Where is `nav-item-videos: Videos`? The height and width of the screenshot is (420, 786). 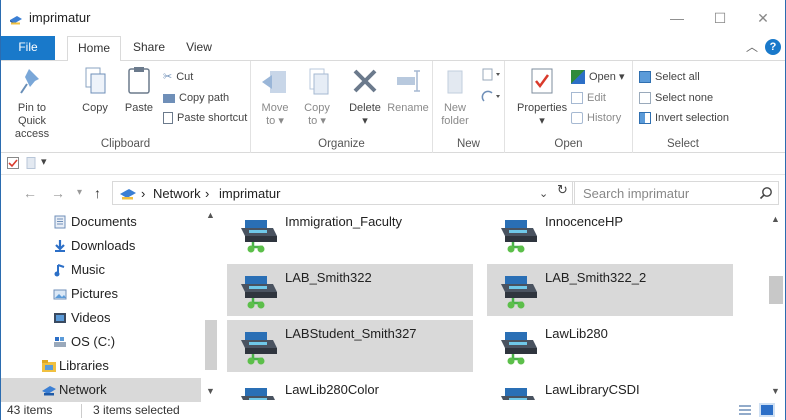 nav-item-videos: Videos is located at coordinates (101, 318).